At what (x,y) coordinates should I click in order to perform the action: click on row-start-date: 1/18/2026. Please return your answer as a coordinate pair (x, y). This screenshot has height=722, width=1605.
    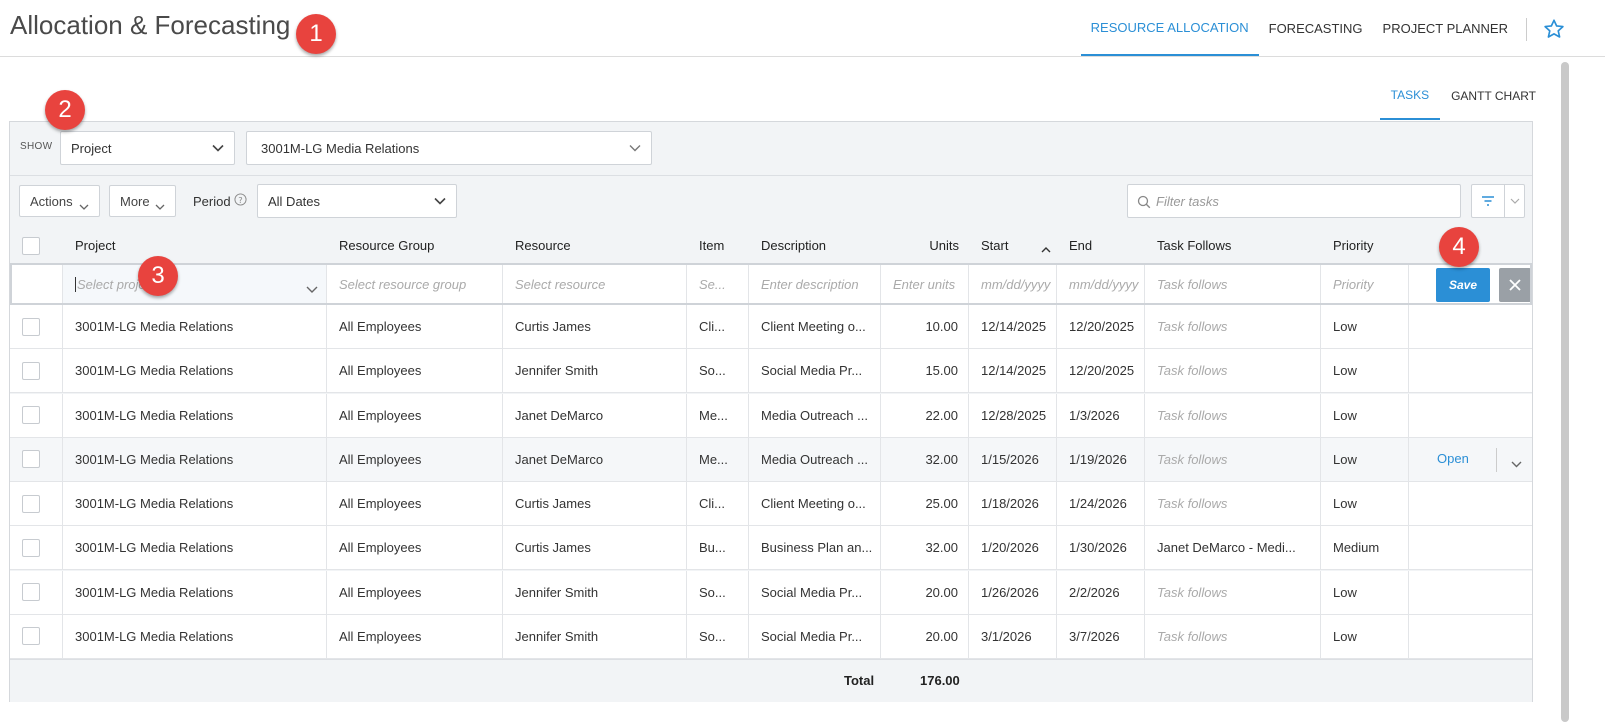
    Looking at the image, I should click on (1013, 503).